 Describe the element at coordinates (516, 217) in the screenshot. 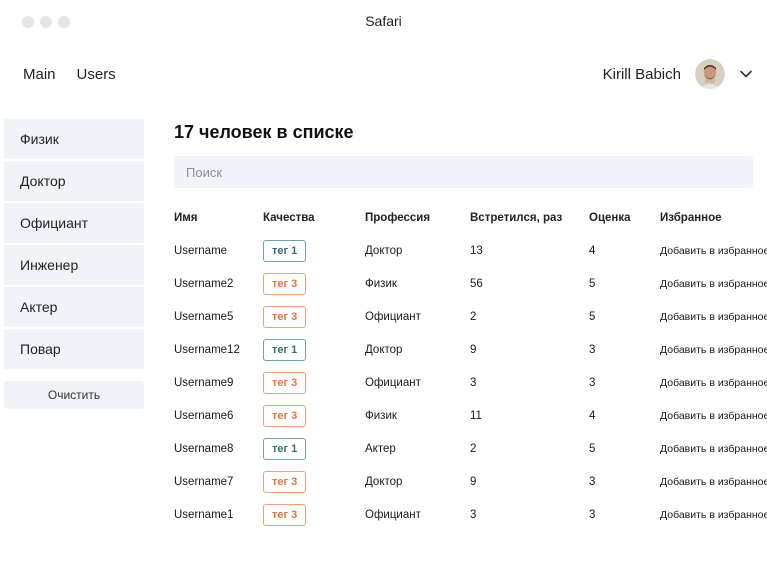

I see `column-header-met: Встретился, раз` at that location.